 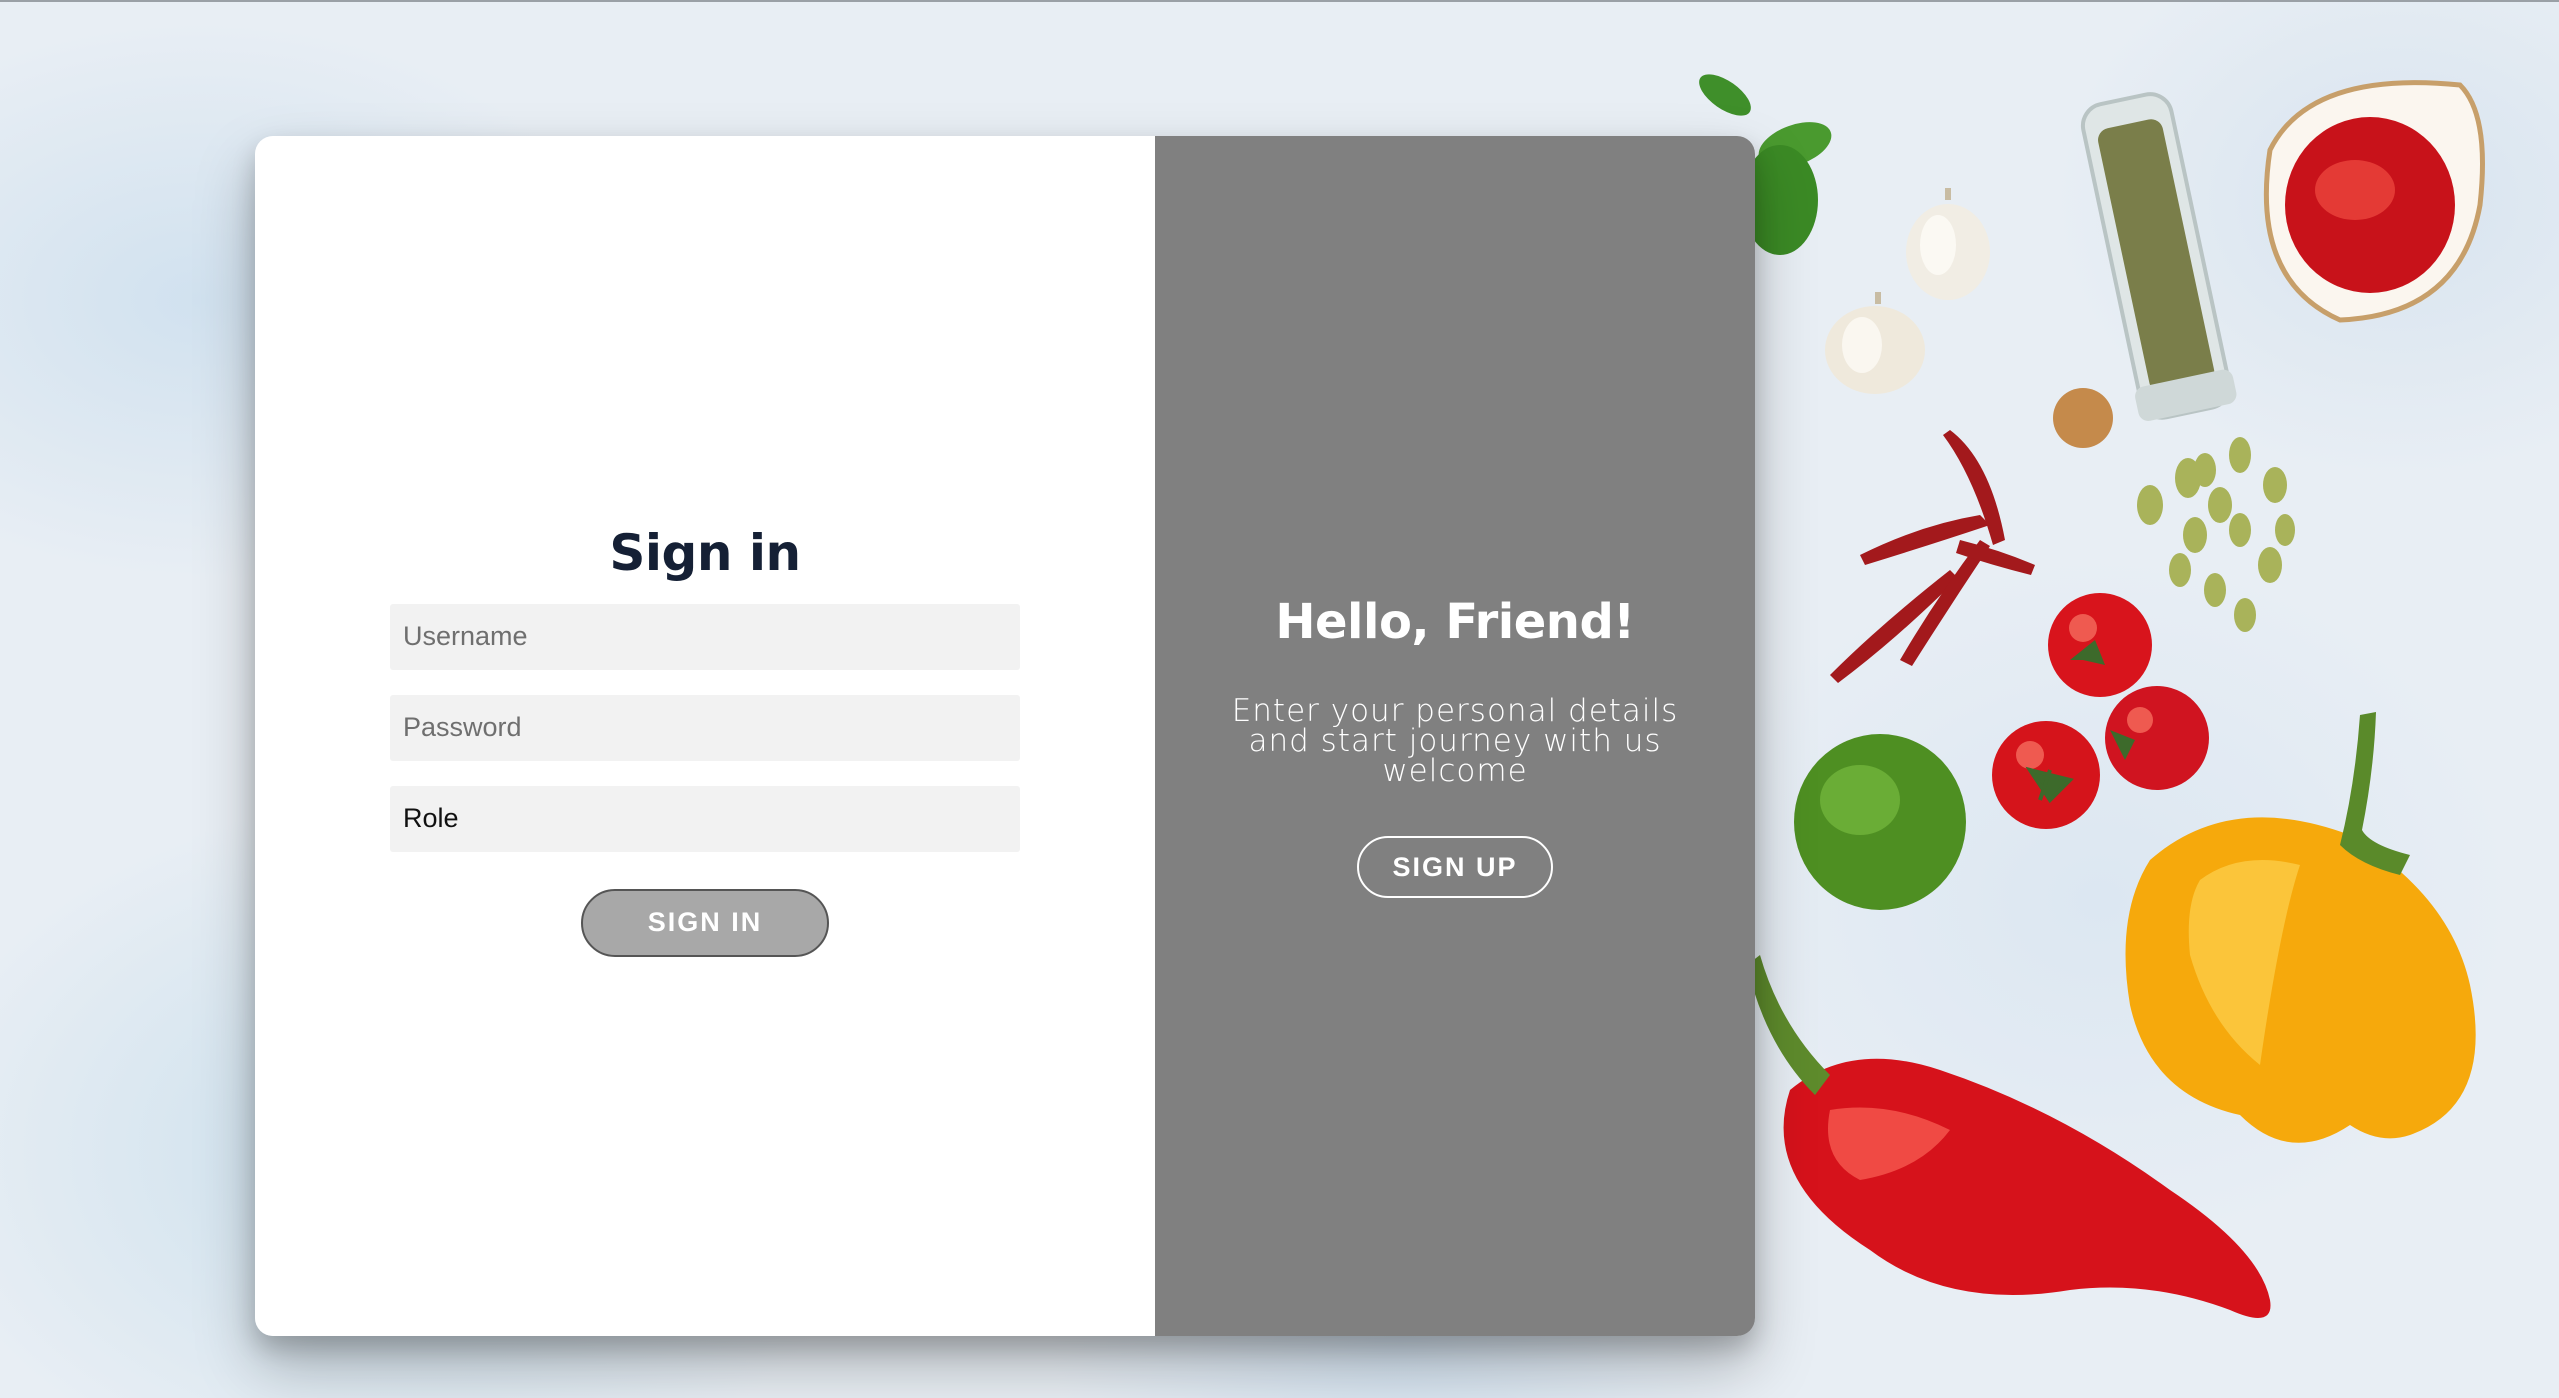 I want to click on role-select: Role, so click(x=705, y=818).